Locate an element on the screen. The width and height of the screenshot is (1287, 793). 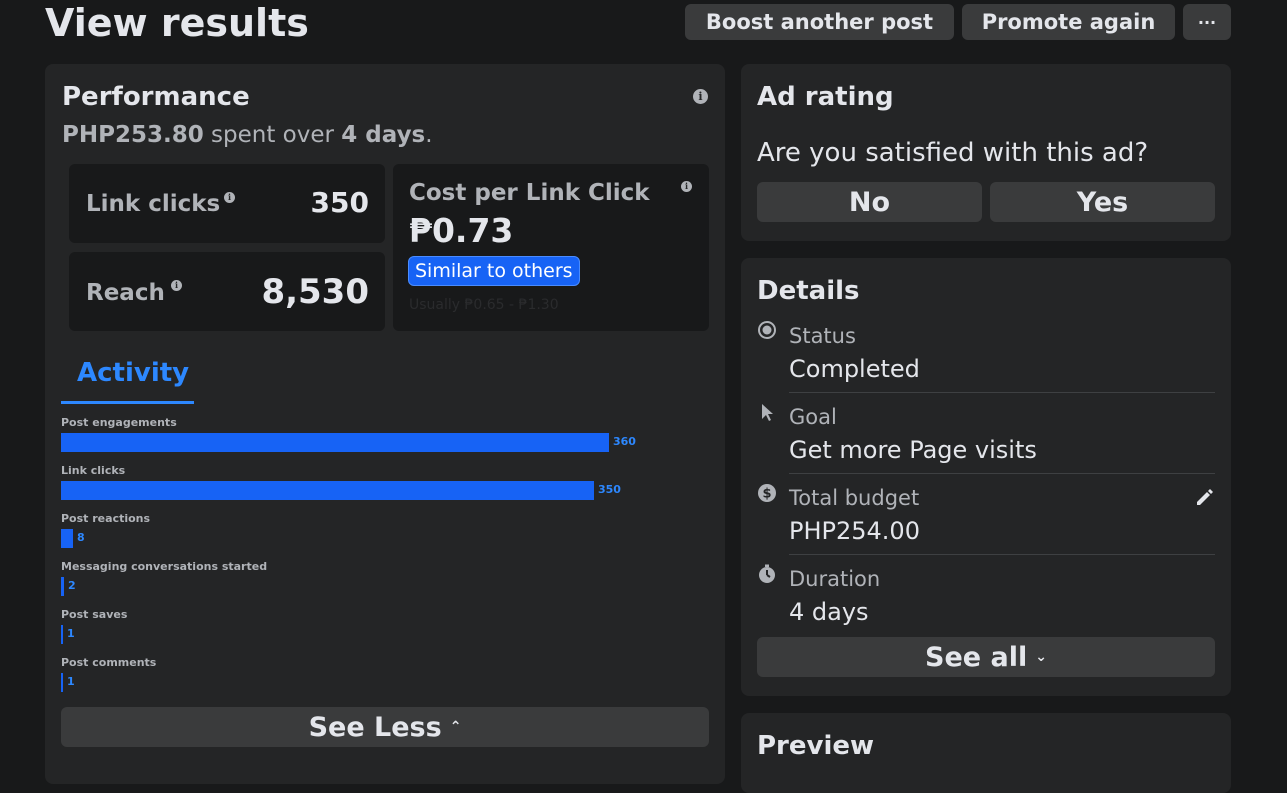
performance-title: Performance is located at coordinates (156, 97).